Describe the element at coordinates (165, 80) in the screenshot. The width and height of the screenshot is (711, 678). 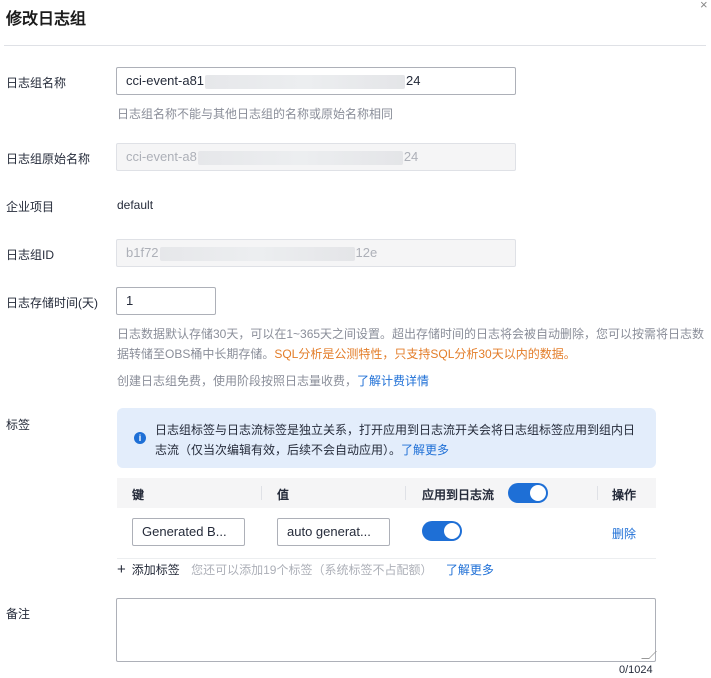
I see `log-group-name-value-prefix: cci-event-a81` at that location.